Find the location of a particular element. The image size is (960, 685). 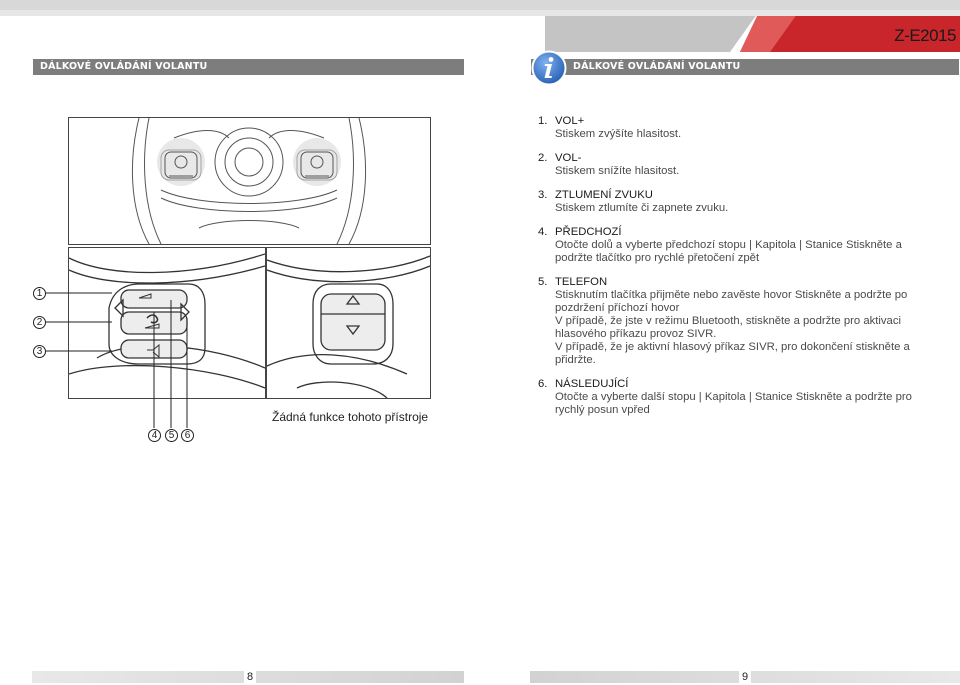

header-band is located at coordinates (480, 29).